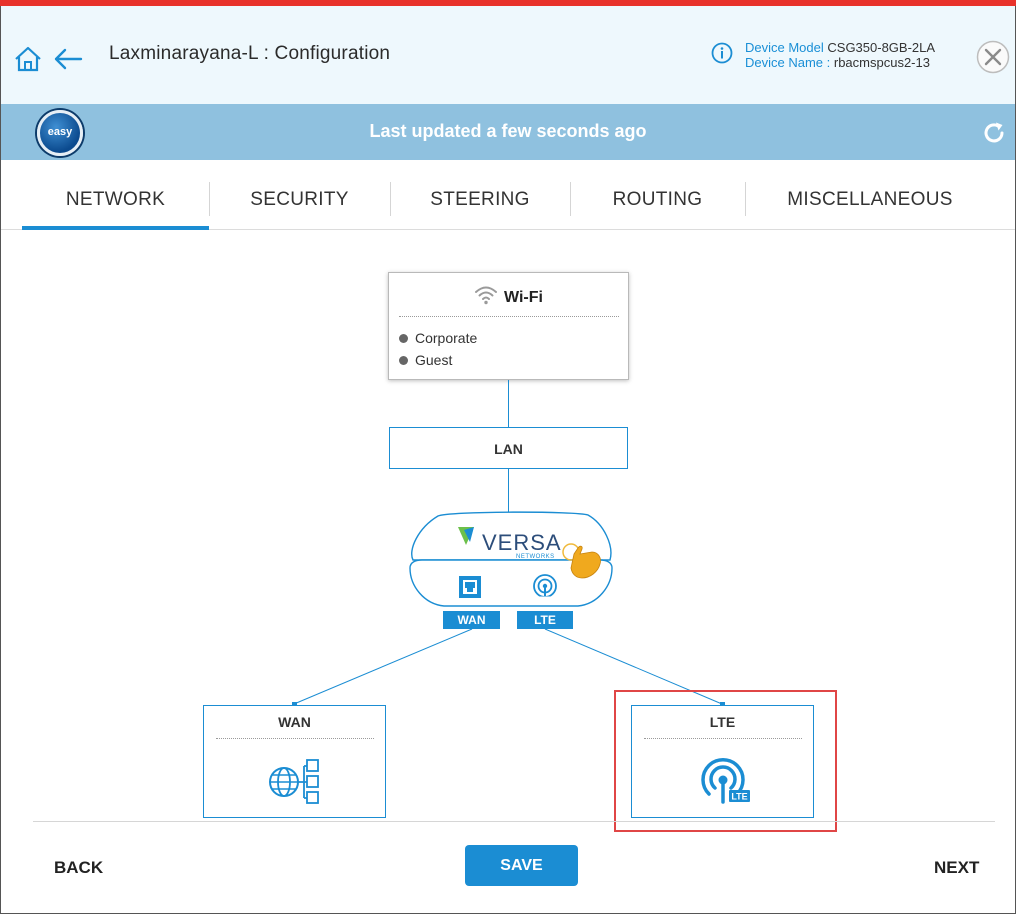  What do you see at coordinates (535, 557) in the screenshot?
I see `svg-text: NETWORKS` at bounding box center [535, 557].